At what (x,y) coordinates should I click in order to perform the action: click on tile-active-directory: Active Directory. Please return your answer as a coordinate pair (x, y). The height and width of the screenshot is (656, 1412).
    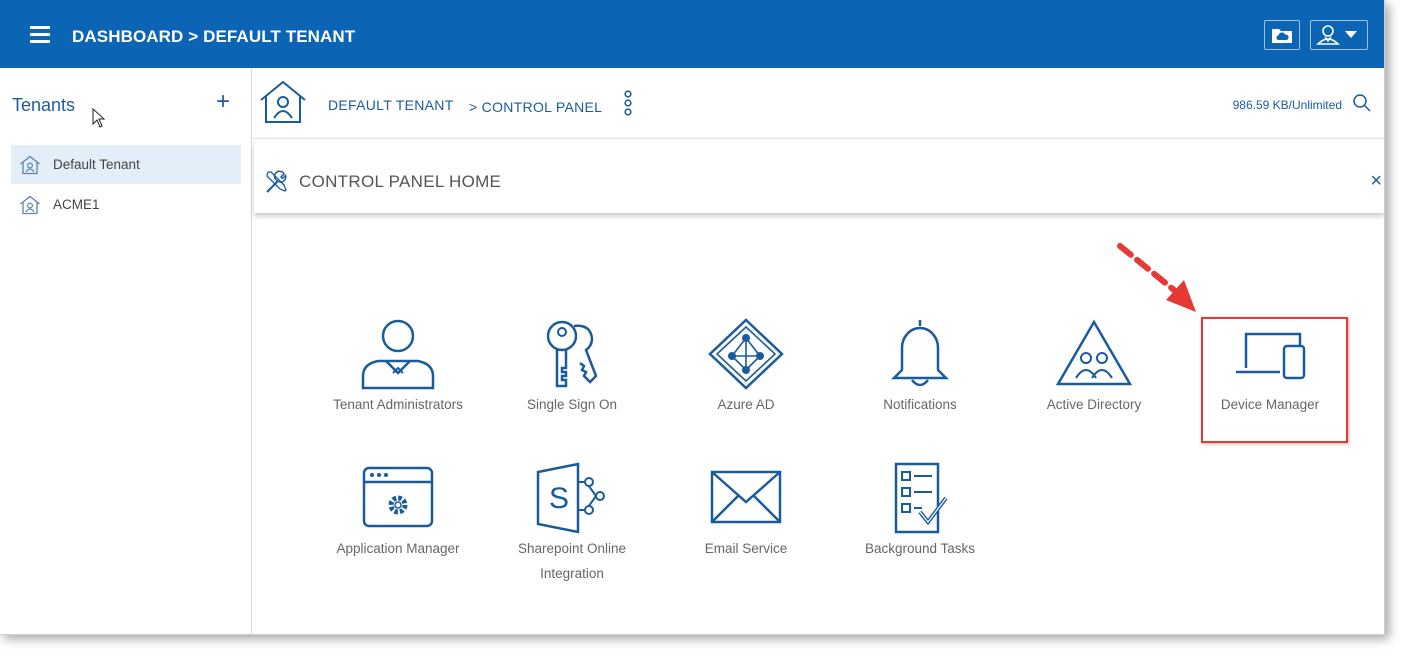
    Looking at the image, I should click on (1094, 367).